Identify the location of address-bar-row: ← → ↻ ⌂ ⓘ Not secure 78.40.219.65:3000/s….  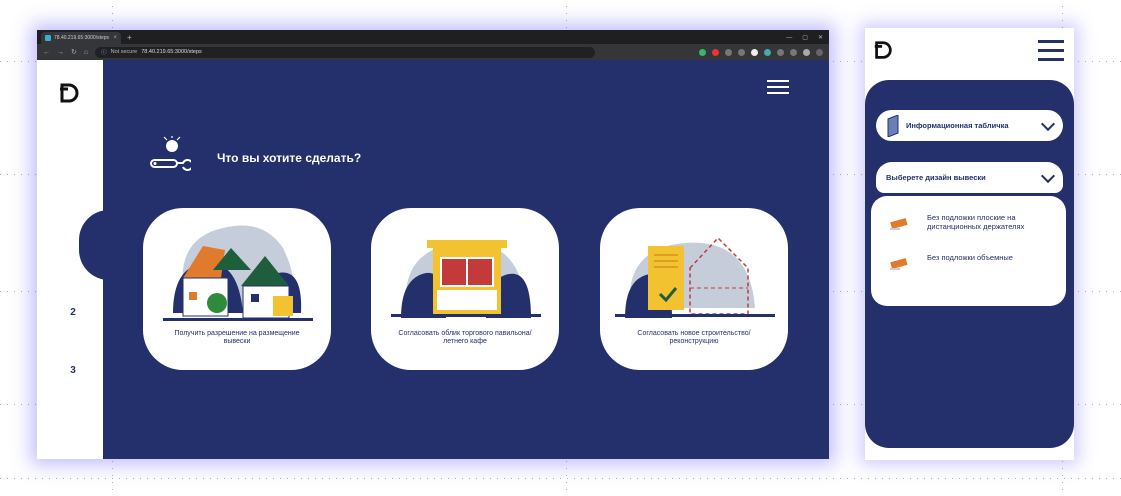
(433, 52).